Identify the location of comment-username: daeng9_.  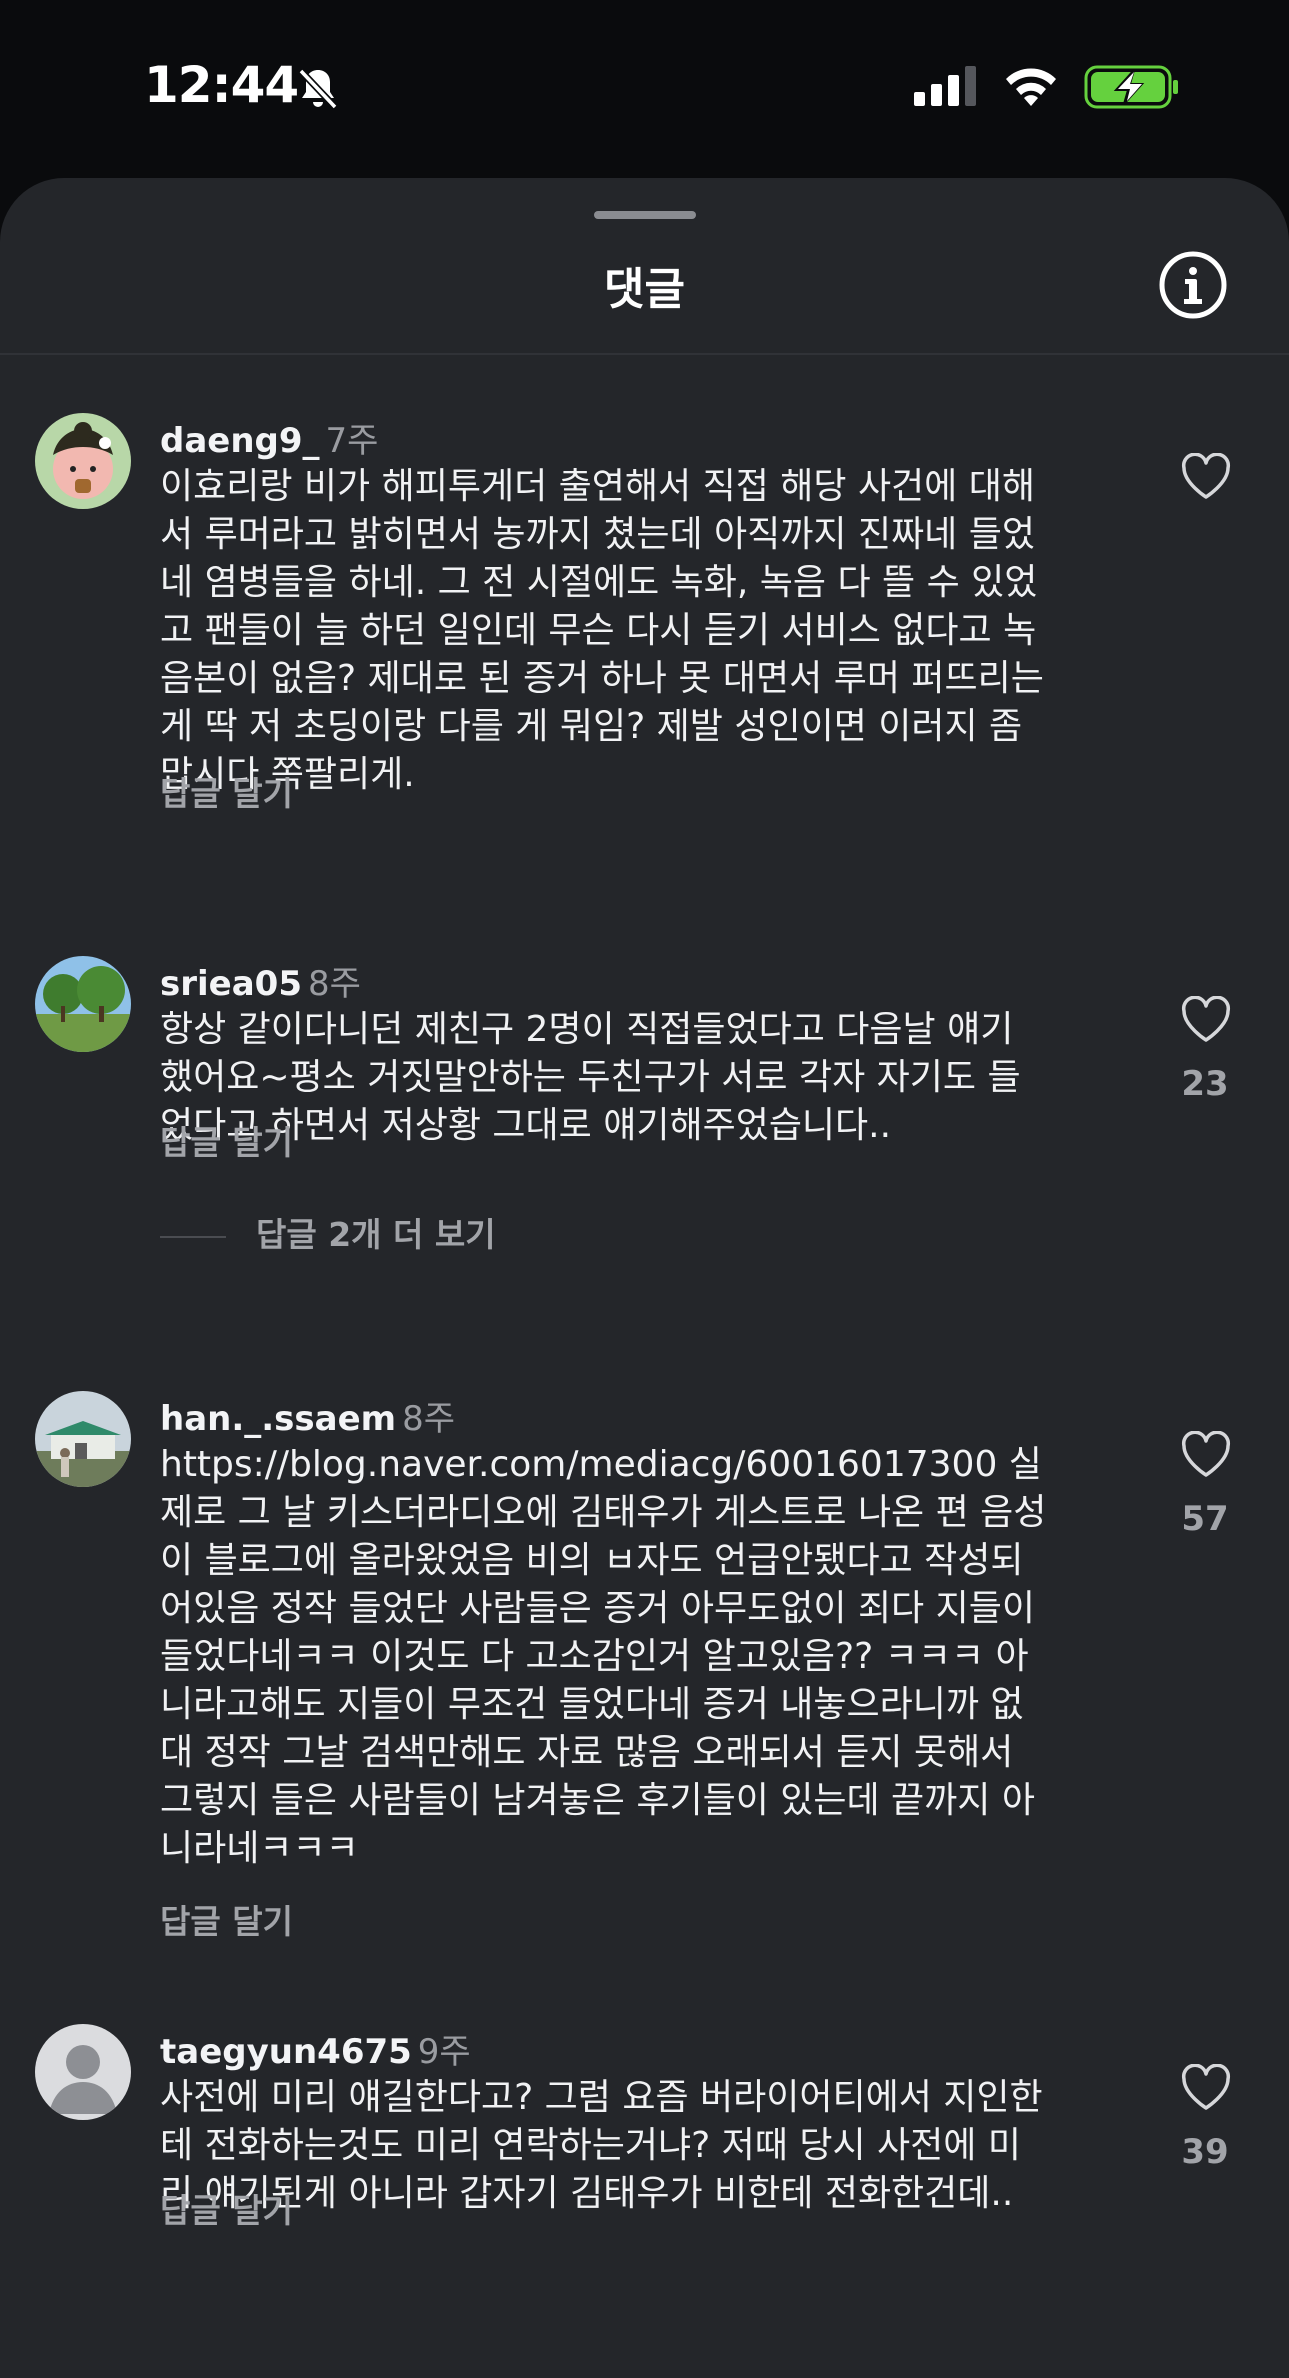
(240, 441).